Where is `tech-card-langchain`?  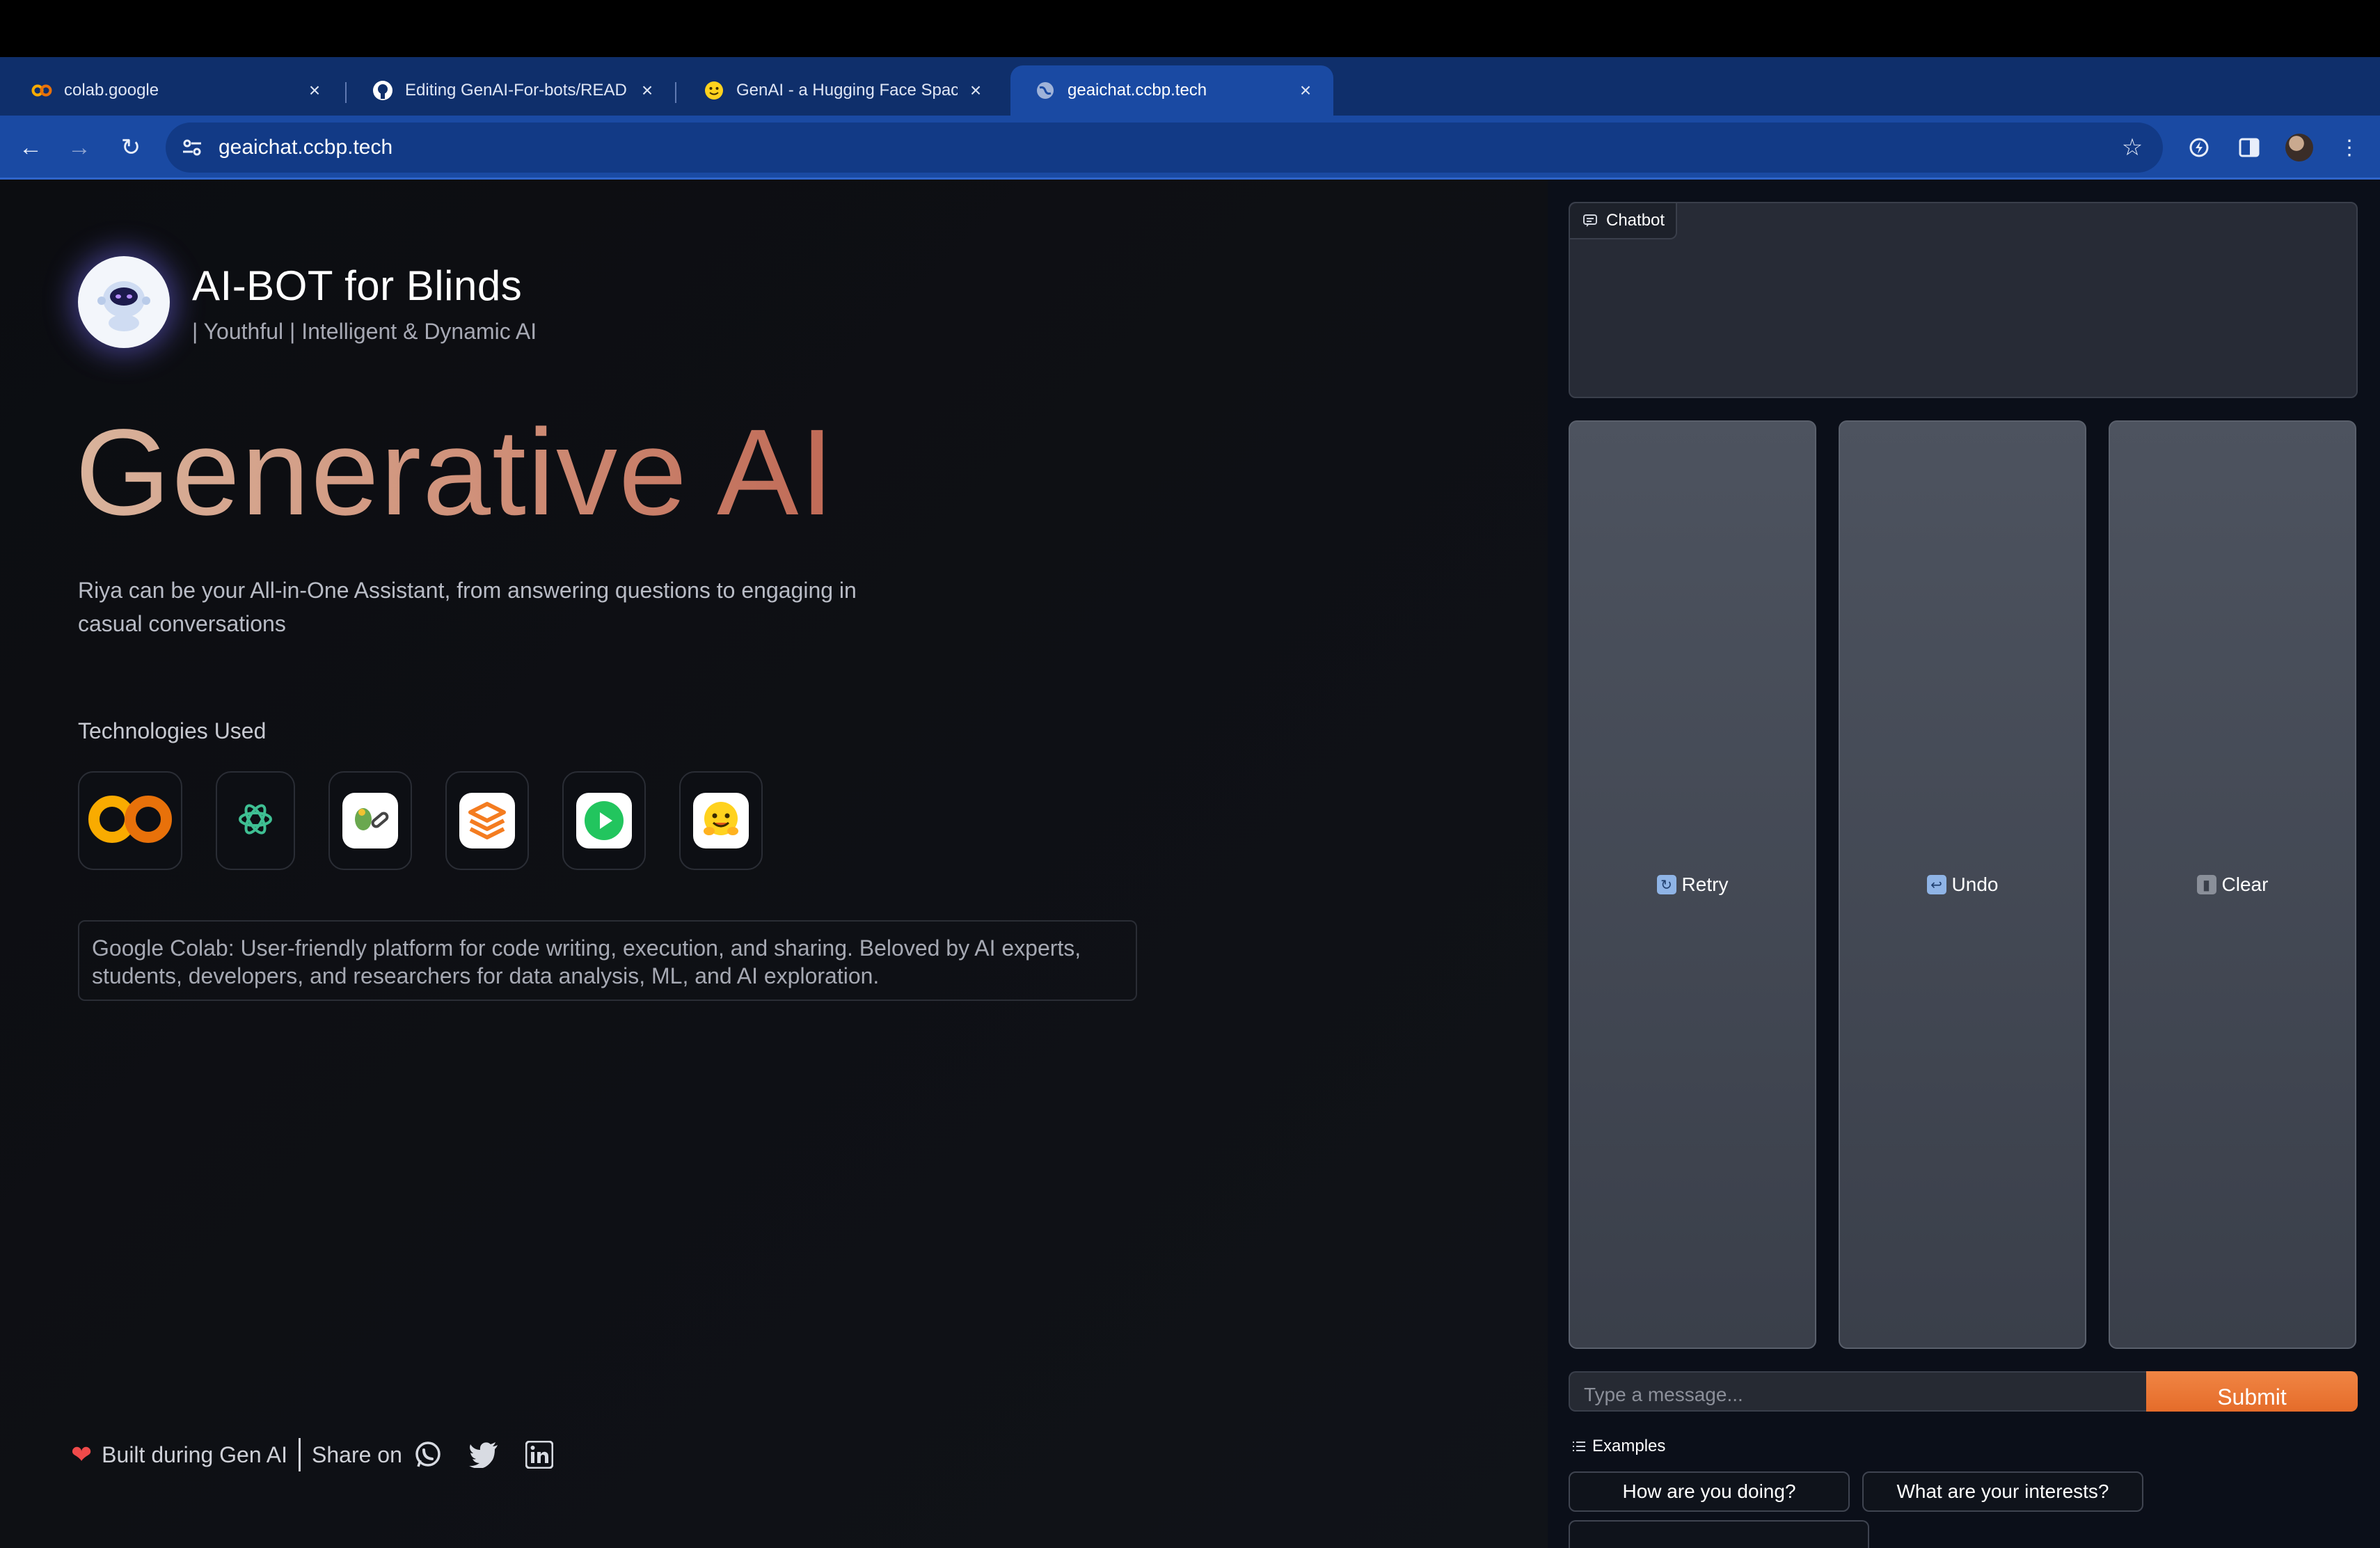
tech-card-langchain is located at coordinates (370, 820).